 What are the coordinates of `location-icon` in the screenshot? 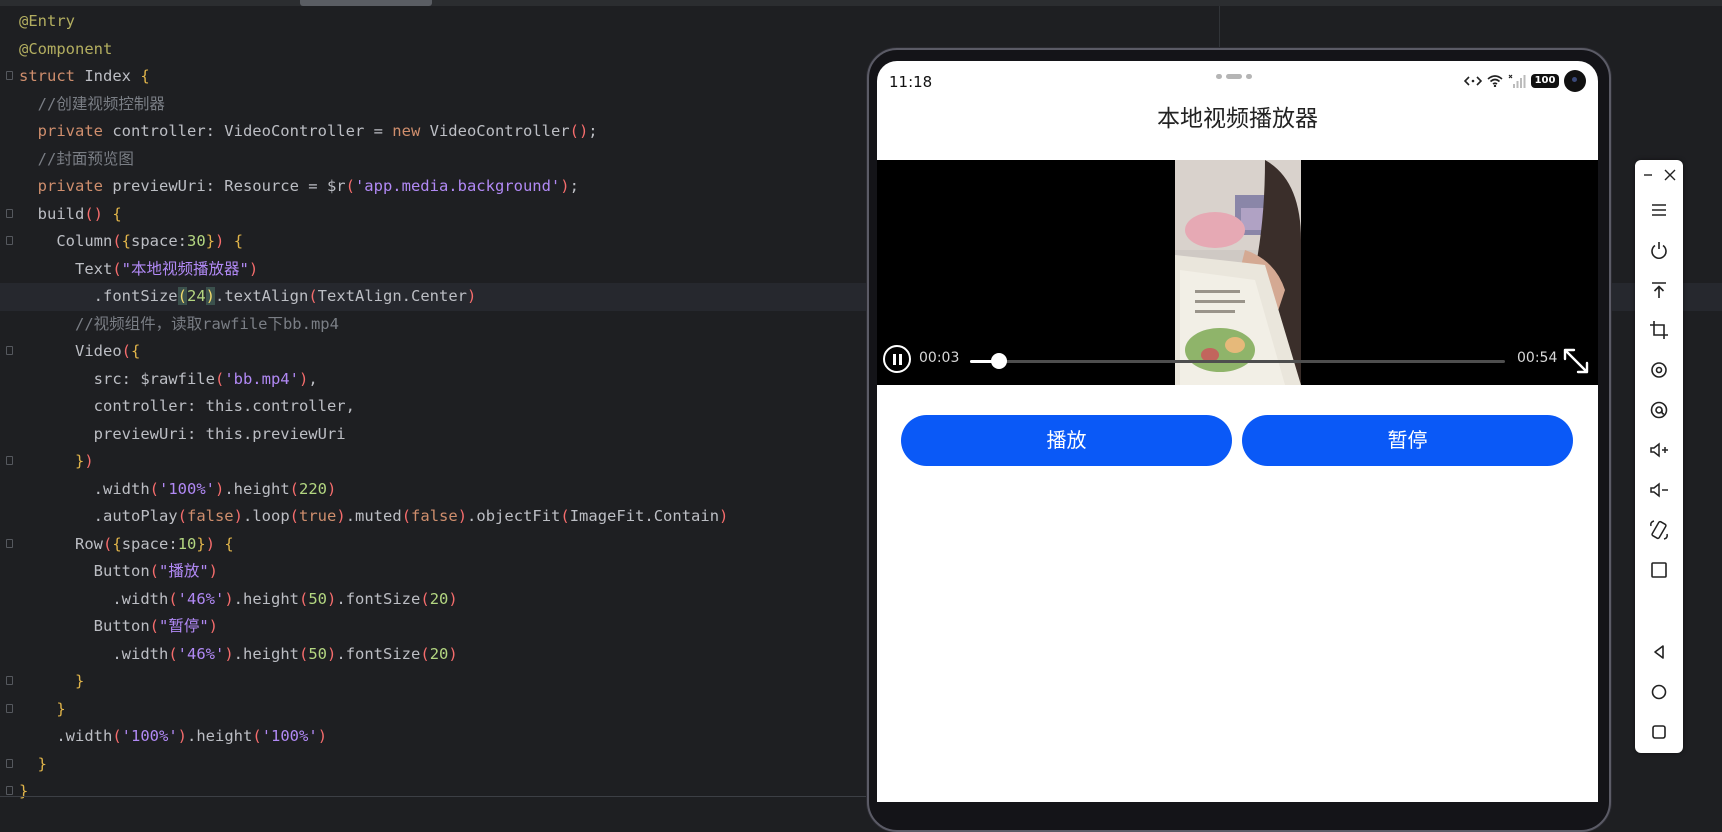 It's located at (1659, 410).